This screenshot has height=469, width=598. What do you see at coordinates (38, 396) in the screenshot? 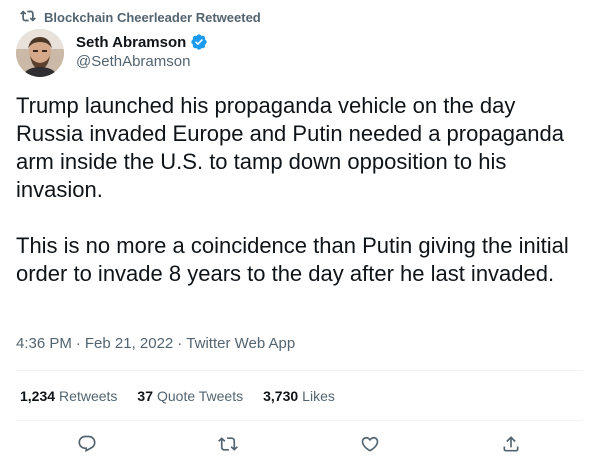
I see `retweets-count: 1,234` at bounding box center [38, 396].